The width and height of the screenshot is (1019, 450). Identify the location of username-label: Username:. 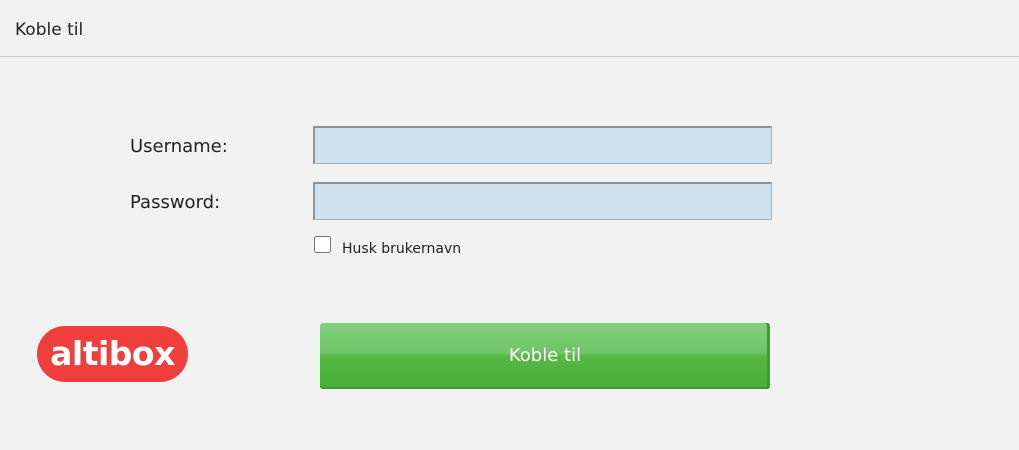
(179, 146).